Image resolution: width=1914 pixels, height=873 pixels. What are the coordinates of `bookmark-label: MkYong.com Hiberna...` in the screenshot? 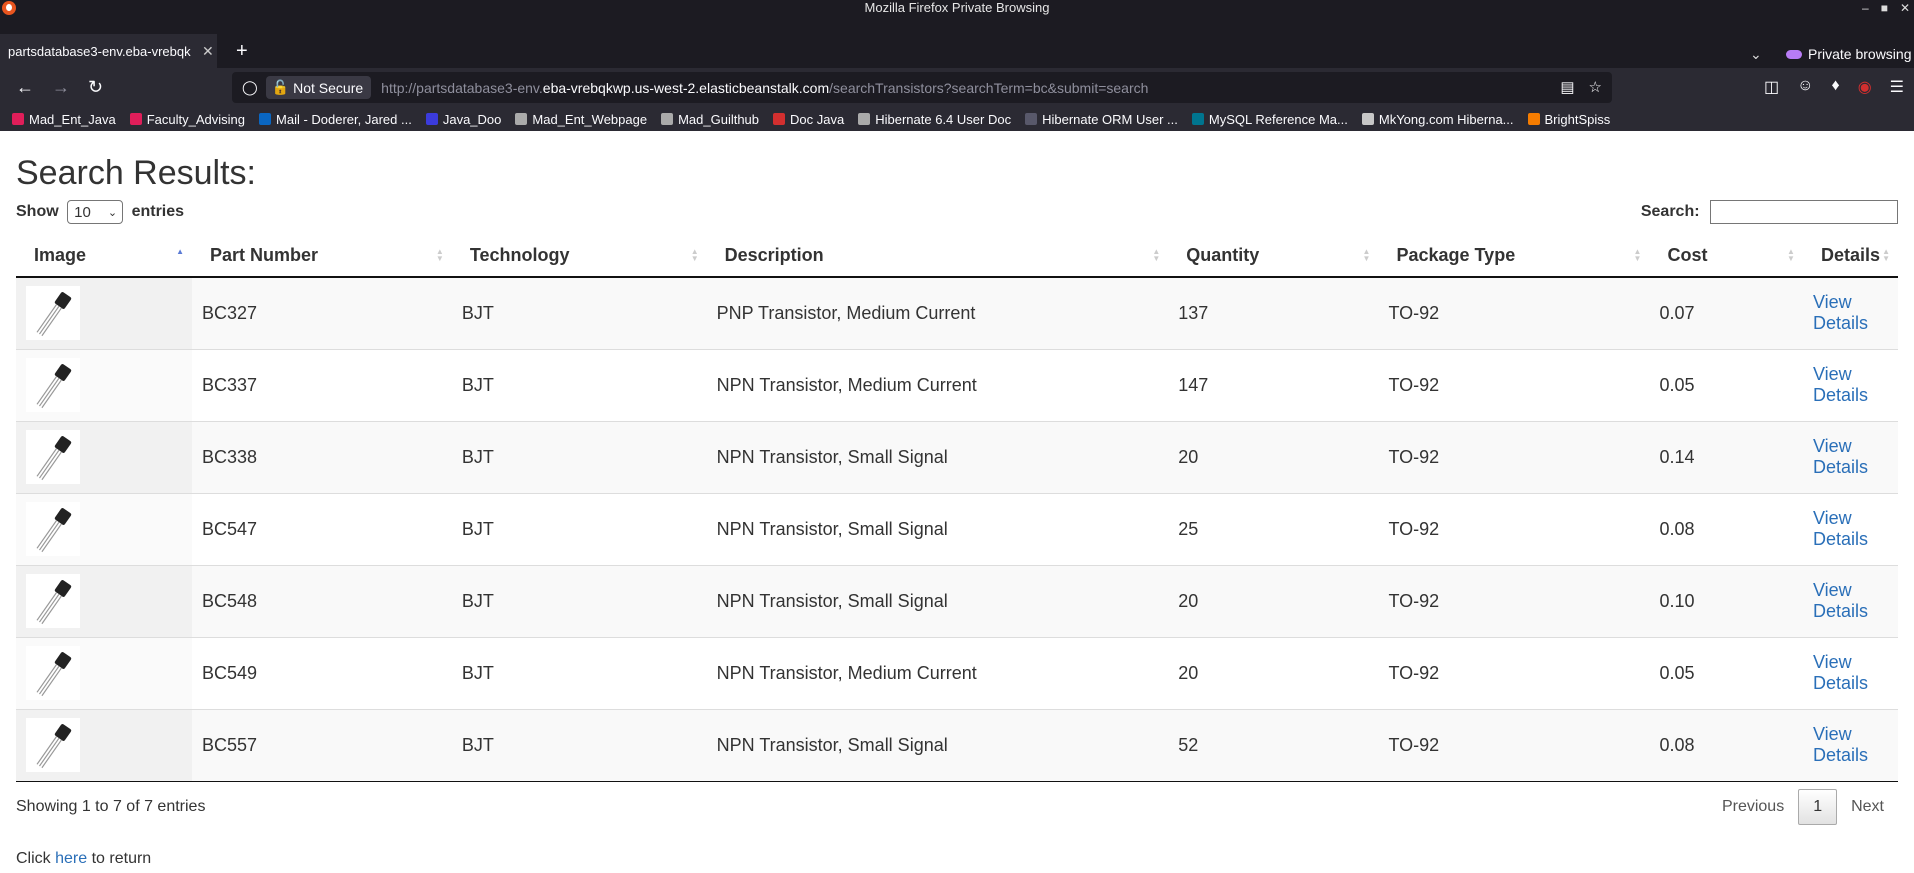 It's located at (1446, 119).